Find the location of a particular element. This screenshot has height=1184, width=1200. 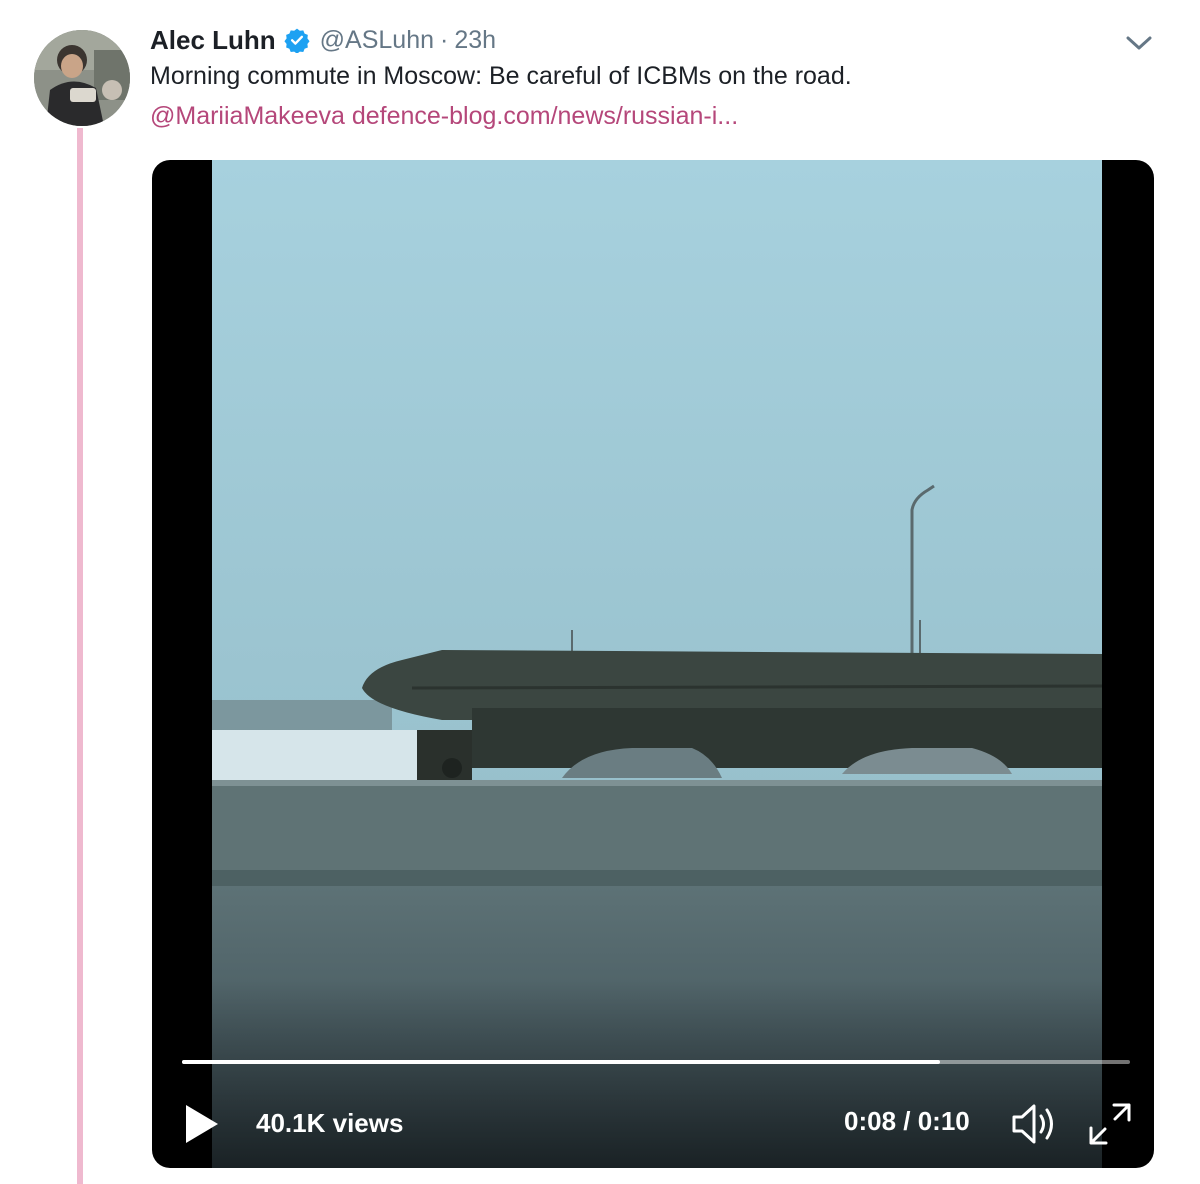

verified-badge-icon is located at coordinates (297, 40).